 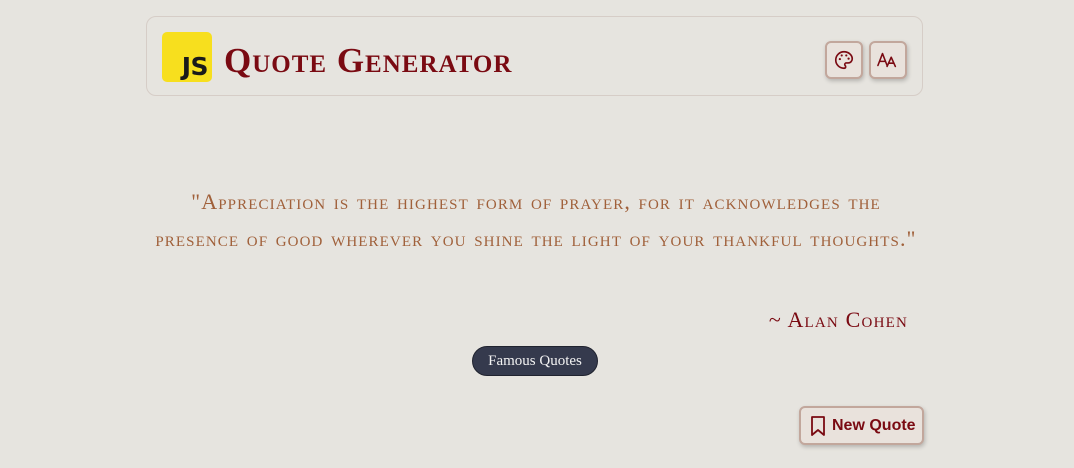 I want to click on logo-text: JS, so click(x=195, y=66).